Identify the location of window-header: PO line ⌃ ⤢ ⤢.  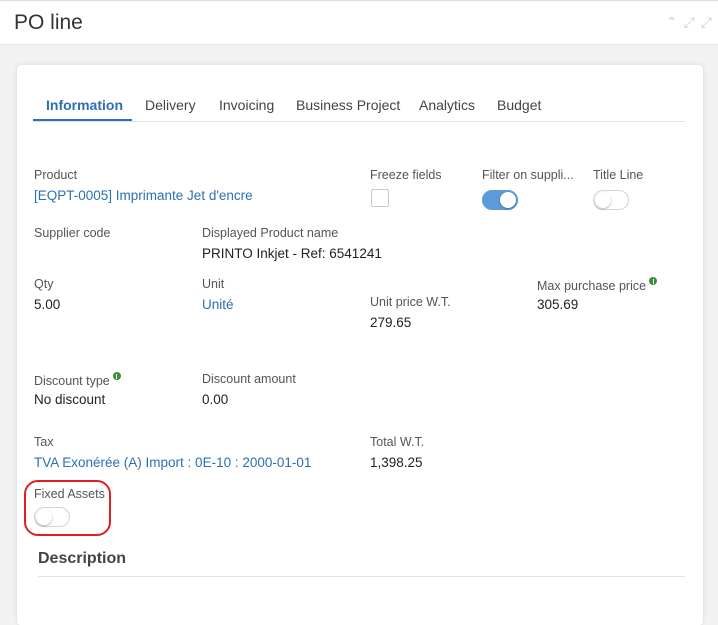
(359, 22).